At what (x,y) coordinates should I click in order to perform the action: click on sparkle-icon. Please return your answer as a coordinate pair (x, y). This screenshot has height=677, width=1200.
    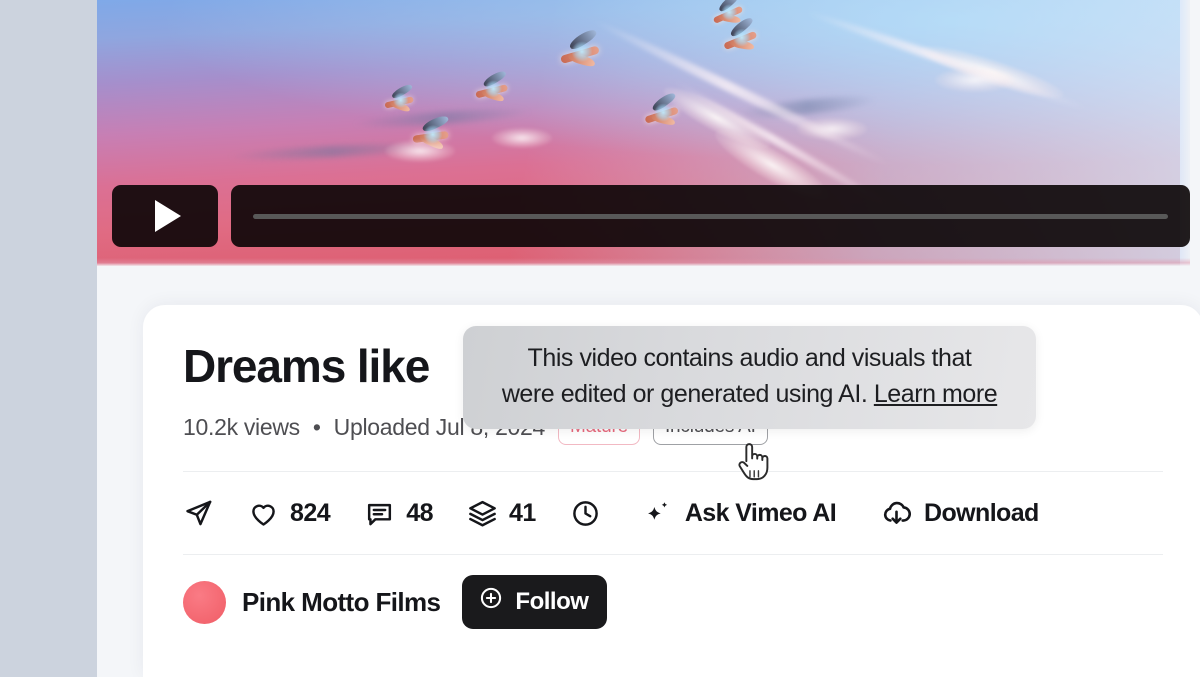
    Looking at the image, I should click on (658, 513).